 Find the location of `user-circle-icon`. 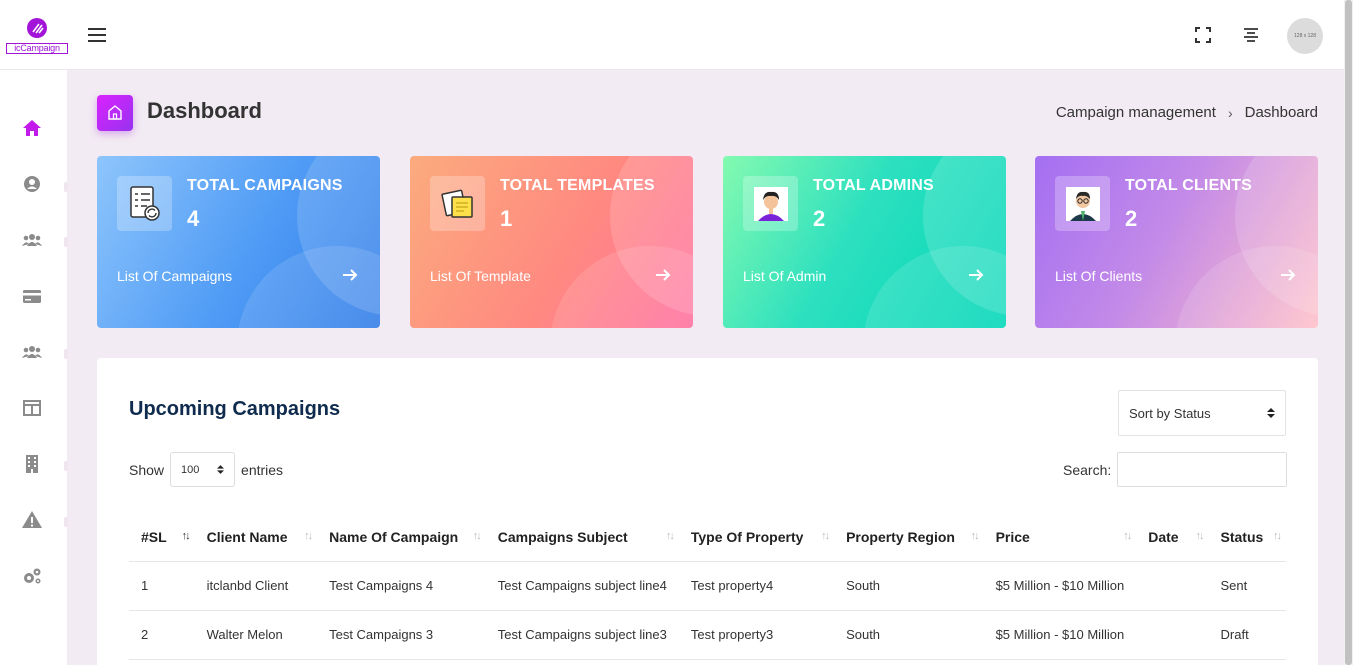

user-circle-icon is located at coordinates (32, 184).